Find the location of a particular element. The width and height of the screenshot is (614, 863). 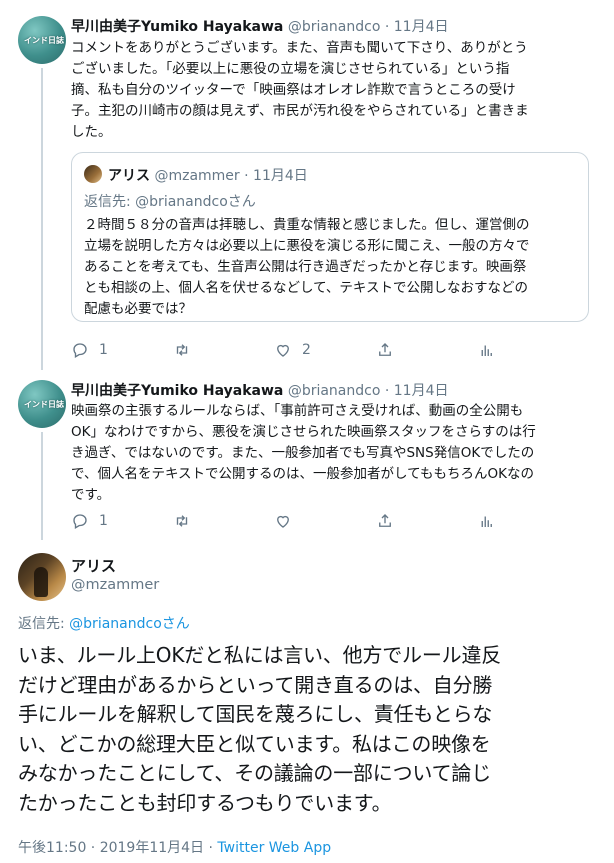

text-line: い、どこかの総理大臣と似ています。私はこの映像を is located at coordinates (254, 743).